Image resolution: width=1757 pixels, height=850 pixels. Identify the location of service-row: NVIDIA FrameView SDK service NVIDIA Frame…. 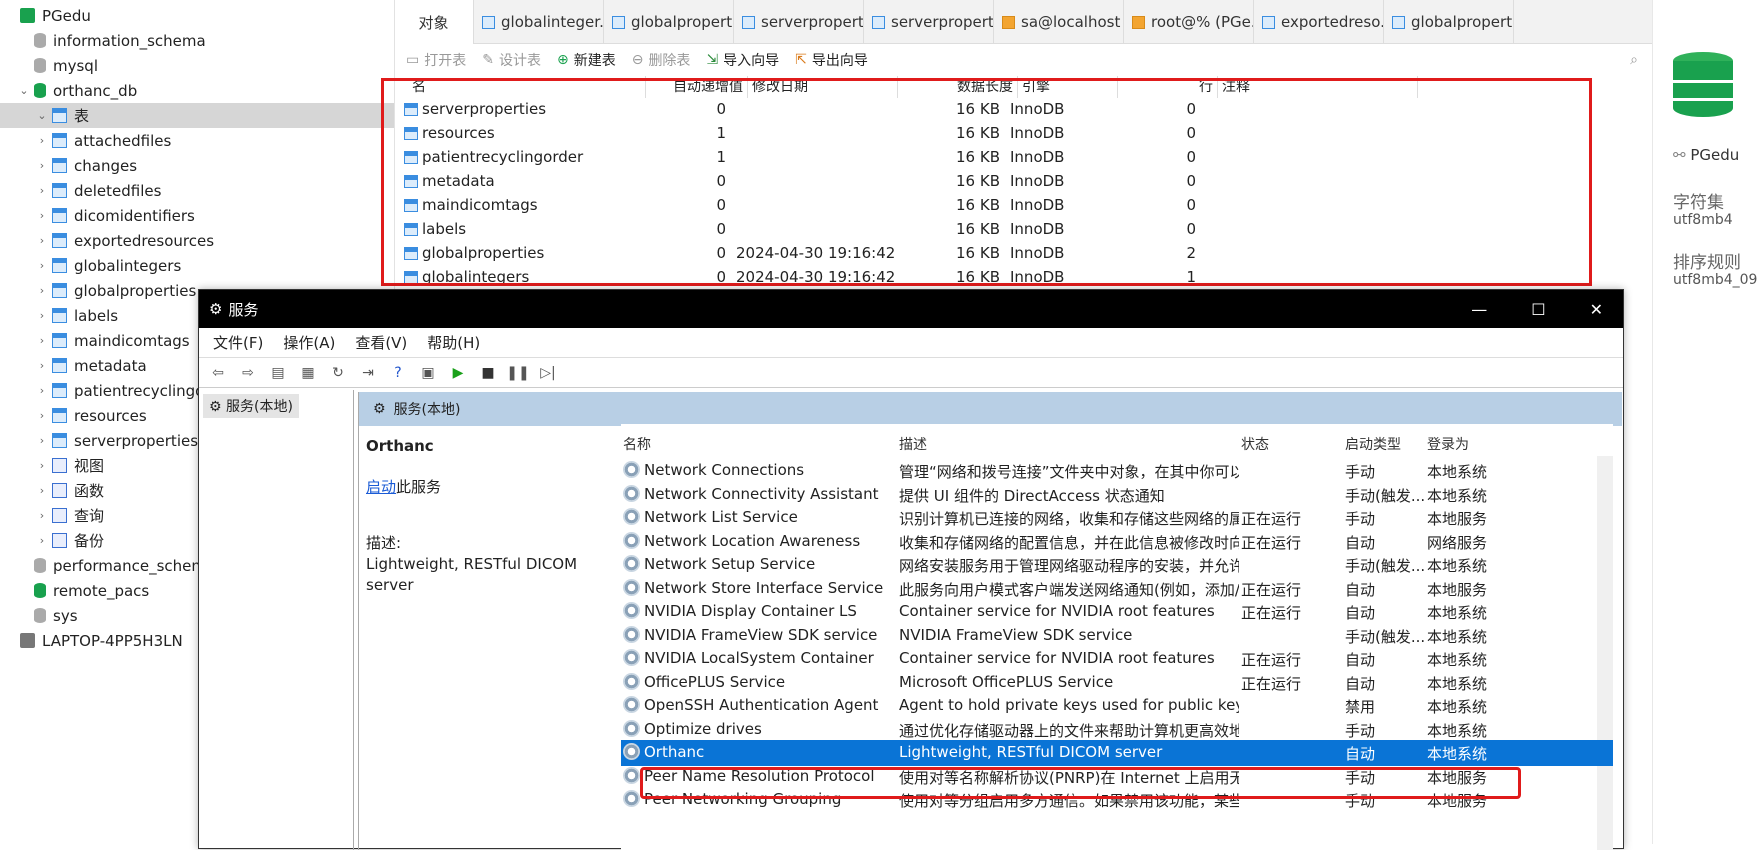
(1117, 636).